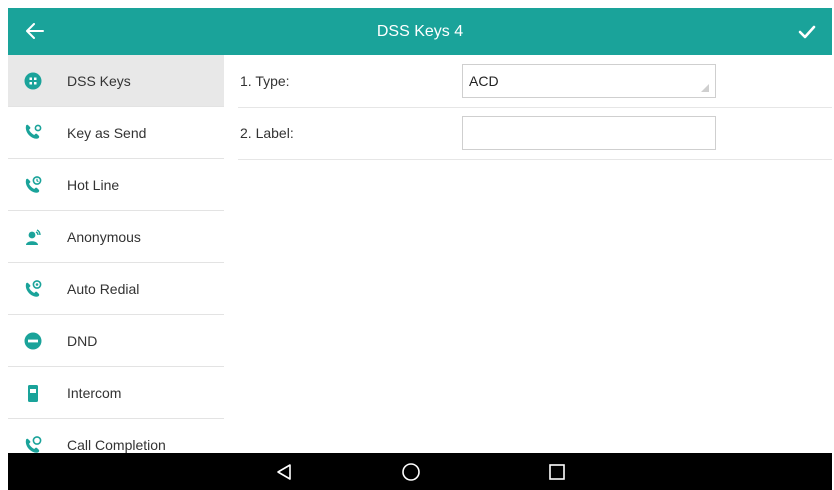 This screenshot has width=834, height=490. I want to click on call-completion-icon, so click(33, 444).